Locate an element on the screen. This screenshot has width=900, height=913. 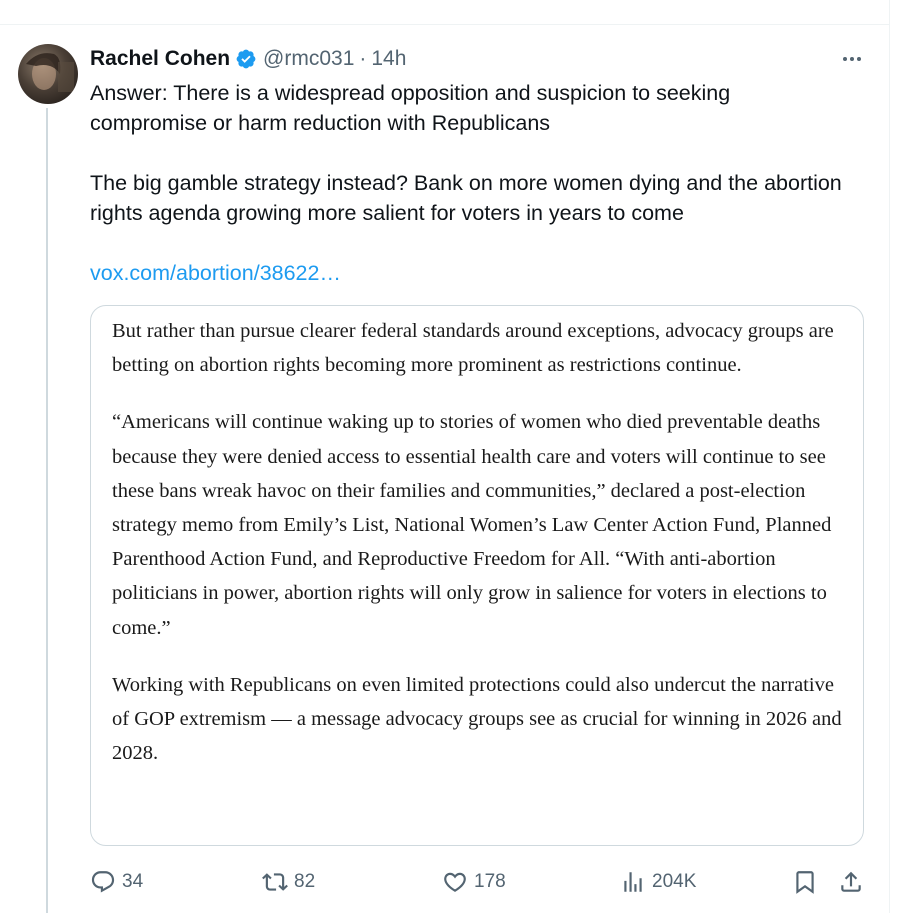
avatar is located at coordinates (48, 74).